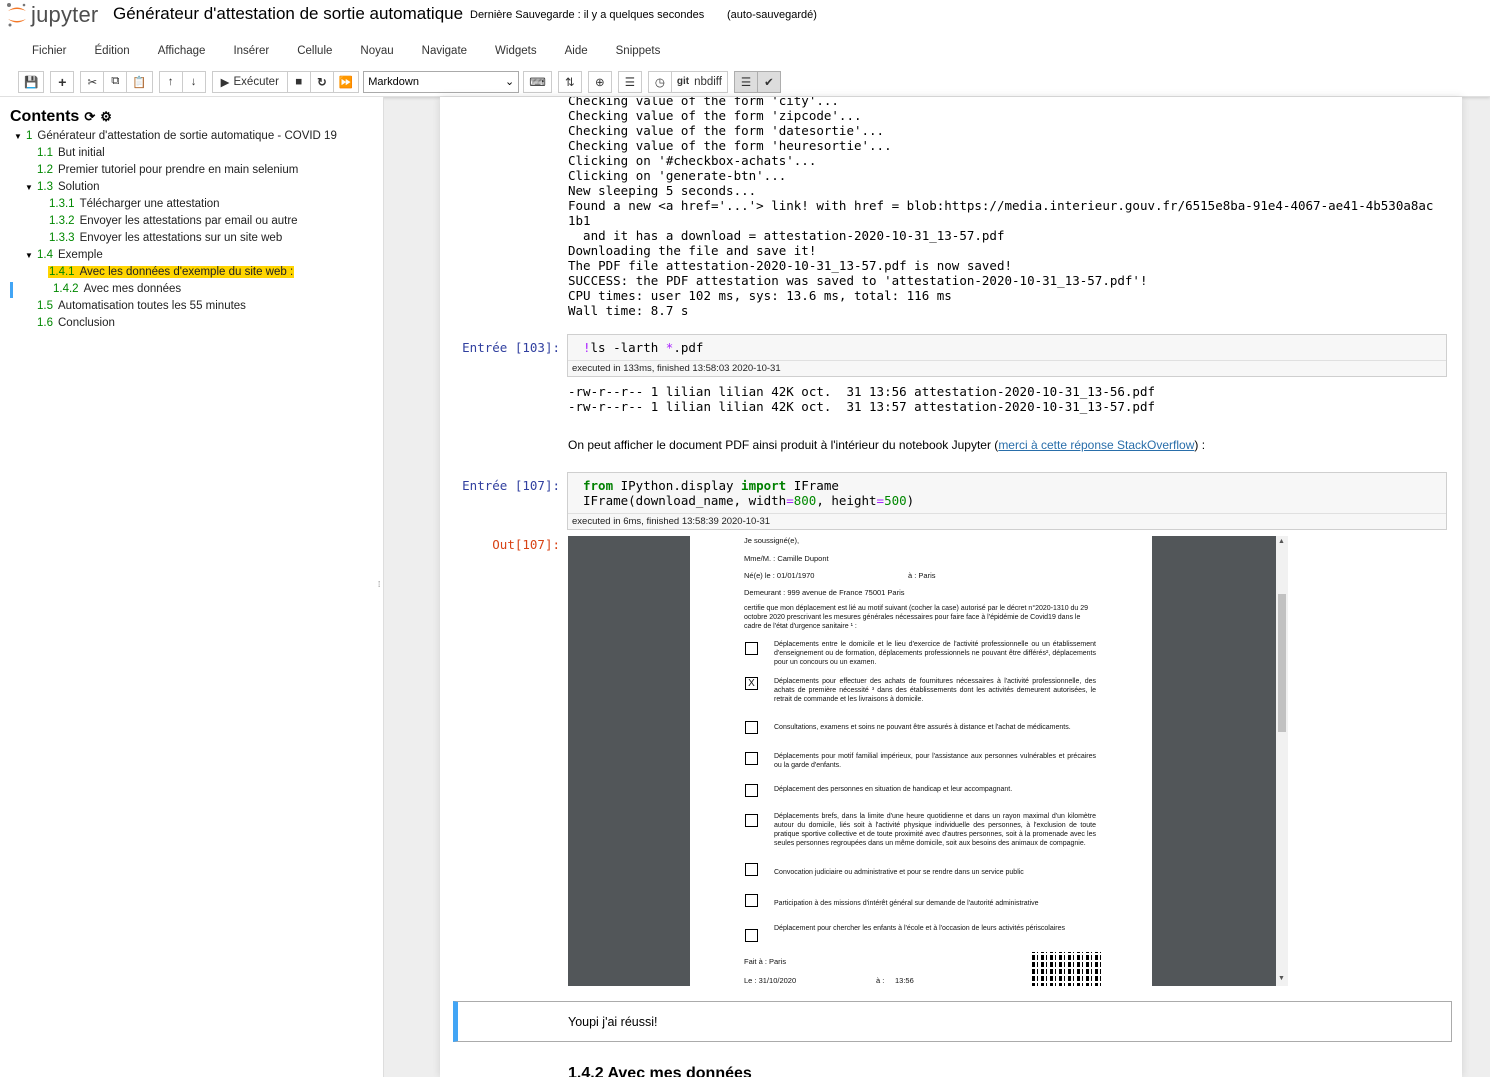  I want to click on restart-run-all-button: ⏩, so click(346, 81).